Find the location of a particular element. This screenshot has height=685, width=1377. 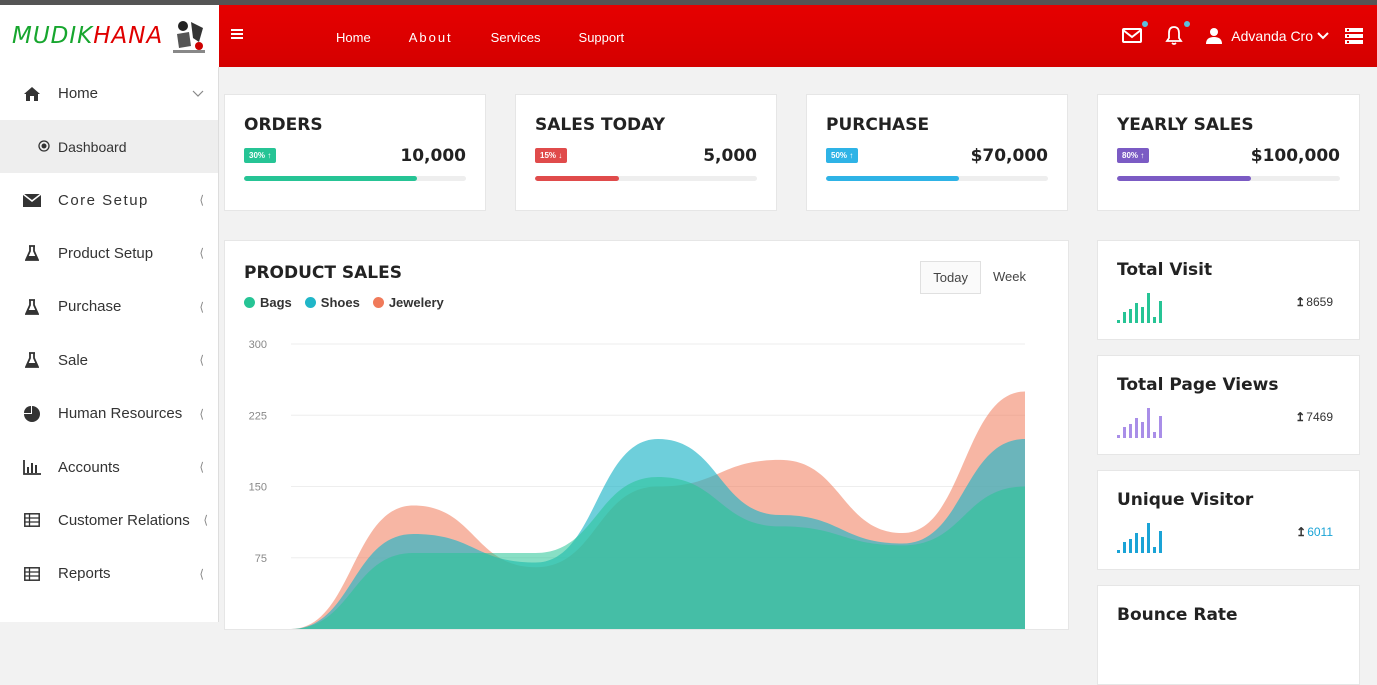

sidebar-item-label: Home is located at coordinates (78, 93).